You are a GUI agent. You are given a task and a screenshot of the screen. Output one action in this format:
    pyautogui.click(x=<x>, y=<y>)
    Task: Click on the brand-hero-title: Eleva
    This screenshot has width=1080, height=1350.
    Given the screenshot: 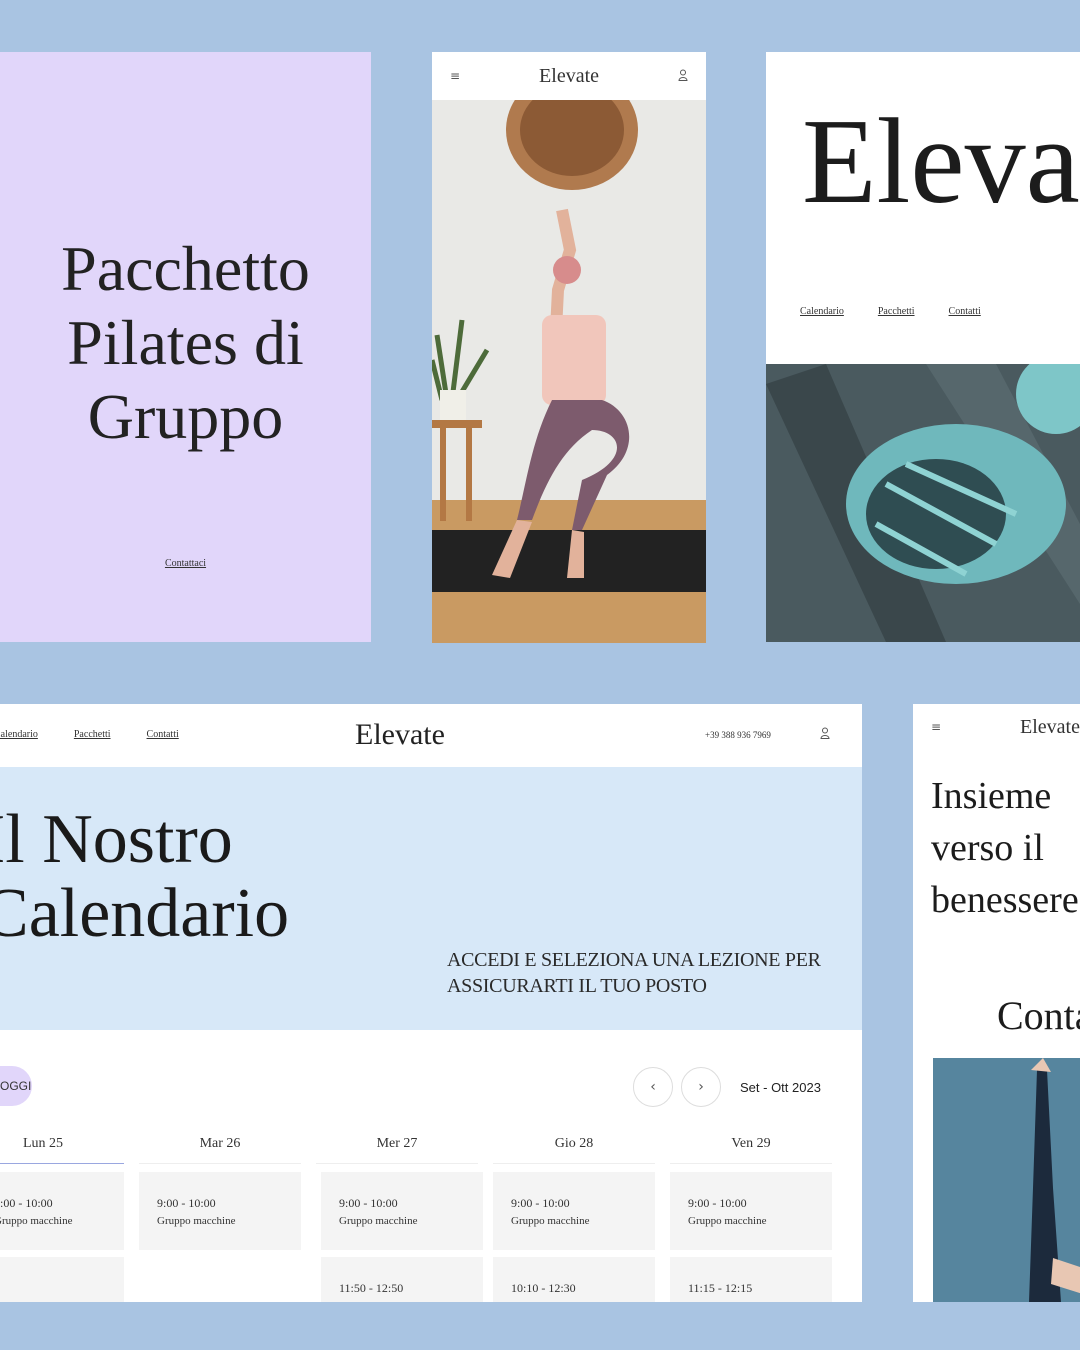 What is the action you would take?
    pyautogui.click(x=941, y=161)
    